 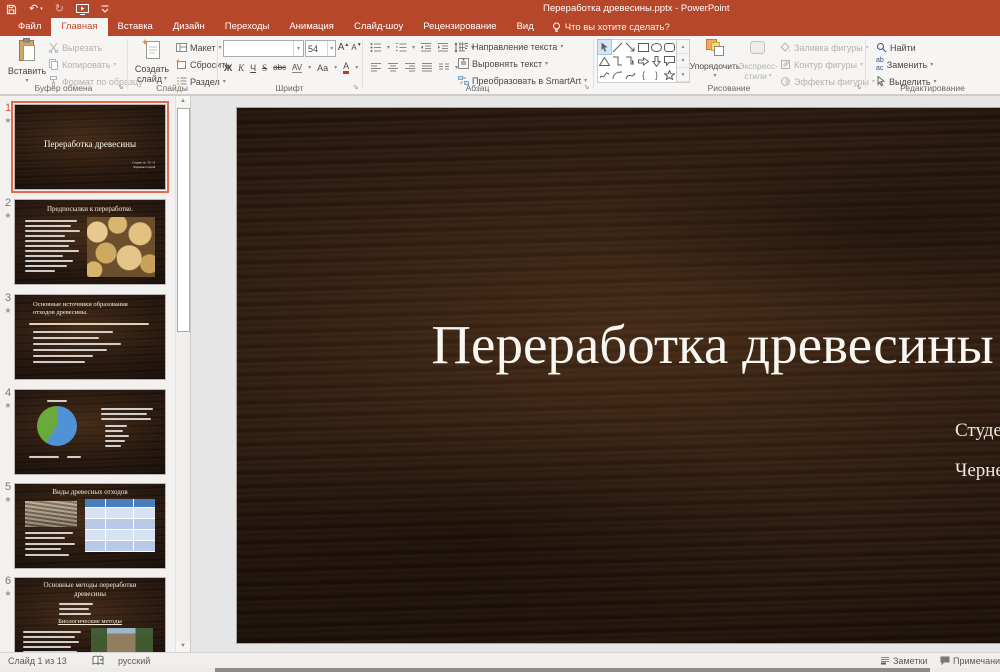 I want to click on bullets-icon, so click(x=376, y=47).